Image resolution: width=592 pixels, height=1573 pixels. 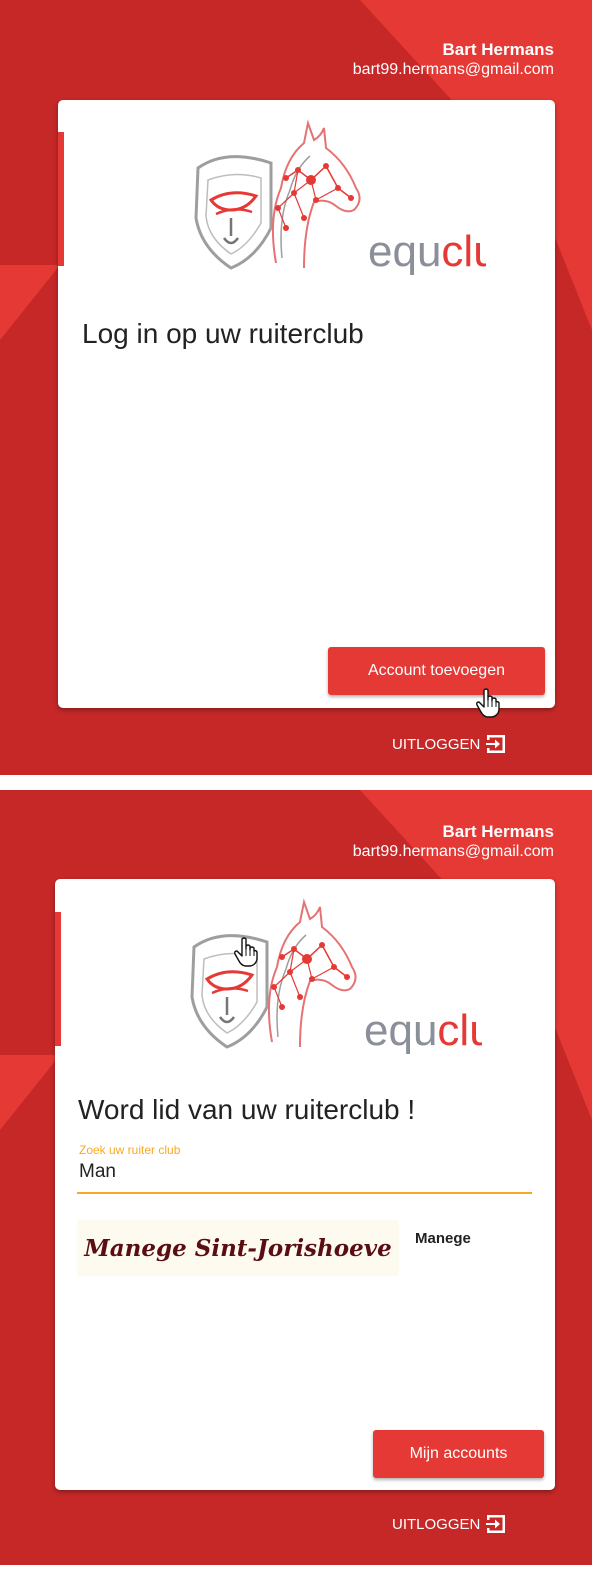 I want to click on my-accounts-button: Mijn accounts, so click(x=458, y=1454).